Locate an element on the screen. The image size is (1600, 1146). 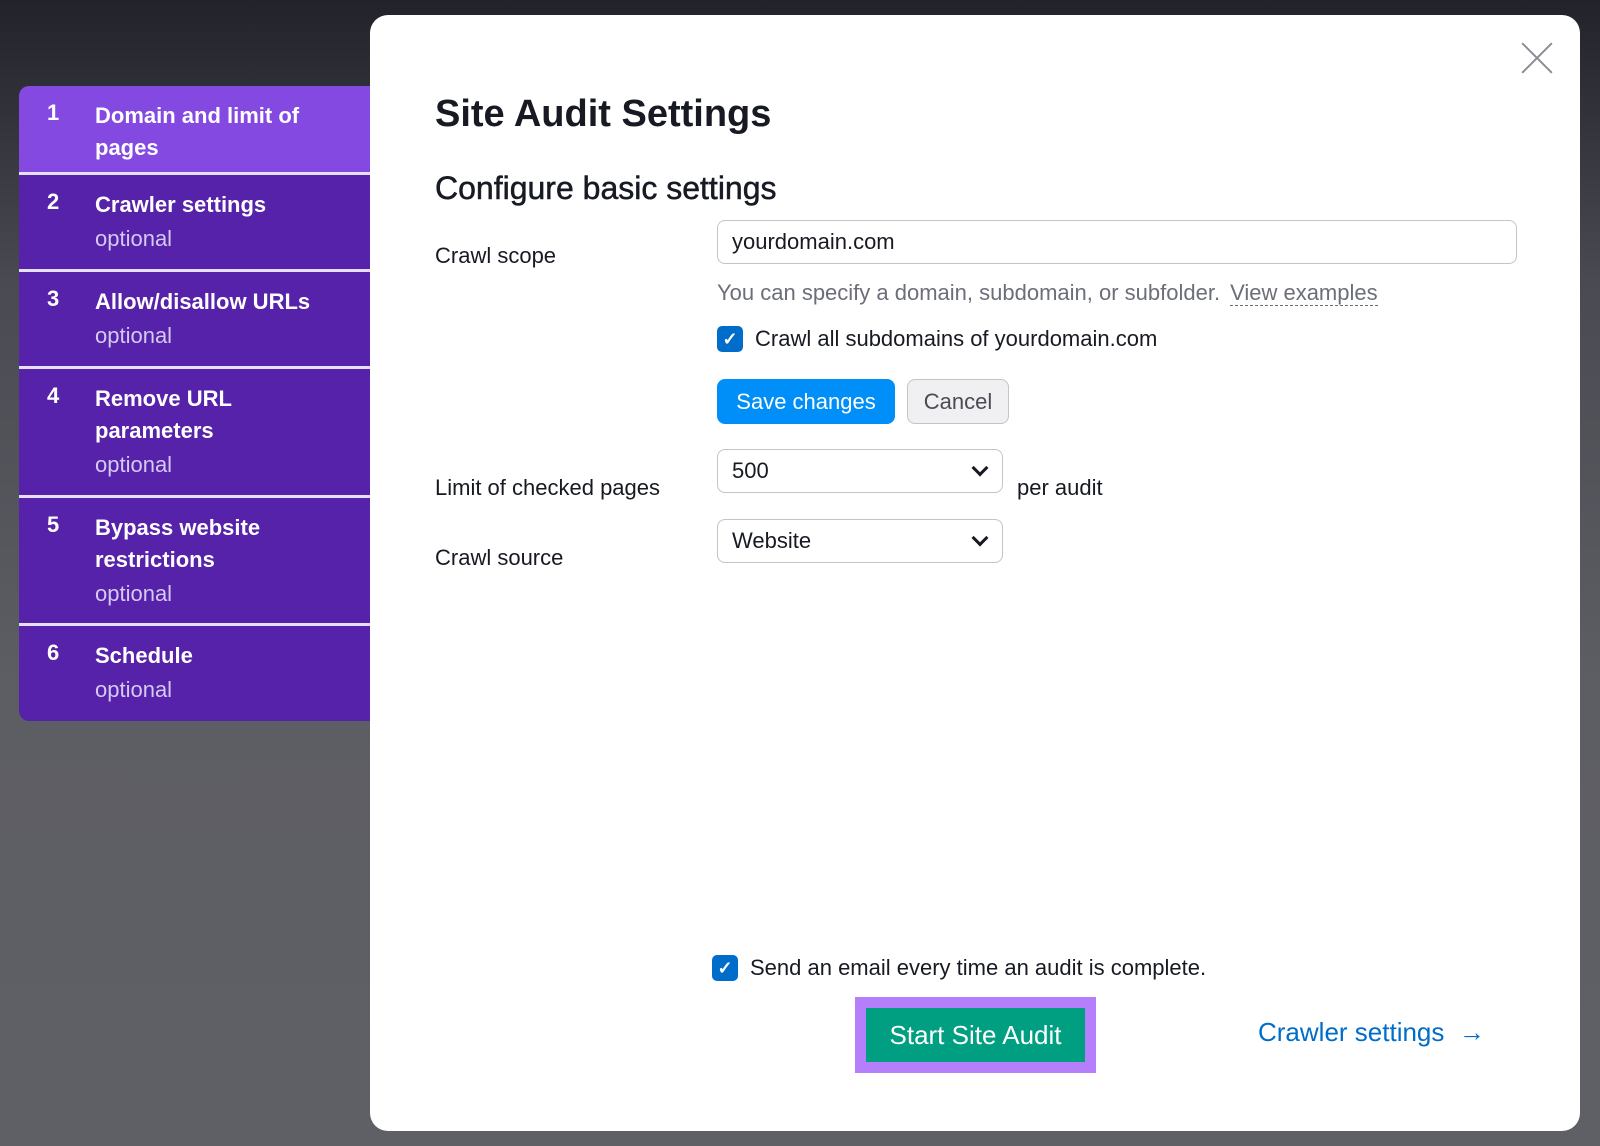
view-examples-link: View examples is located at coordinates (1304, 293).